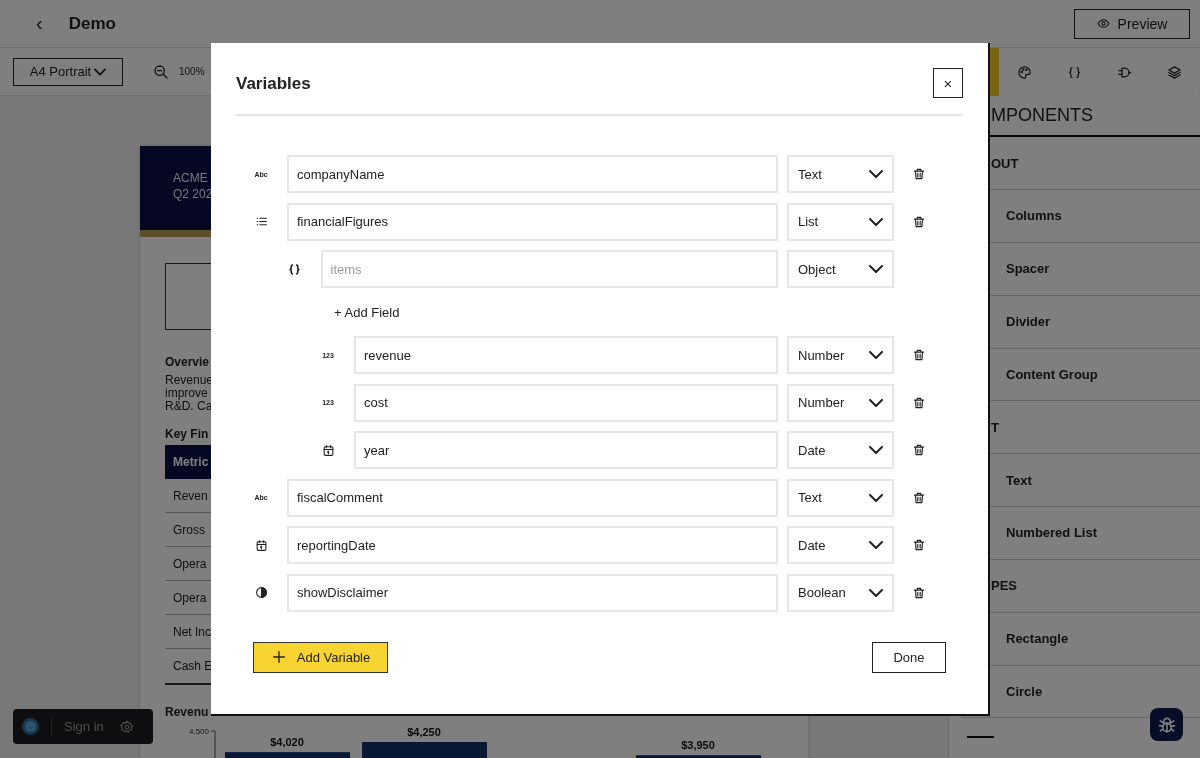  Describe the element at coordinates (532, 592) in the screenshot. I see `variable-name-field: showDisclaimer` at that location.